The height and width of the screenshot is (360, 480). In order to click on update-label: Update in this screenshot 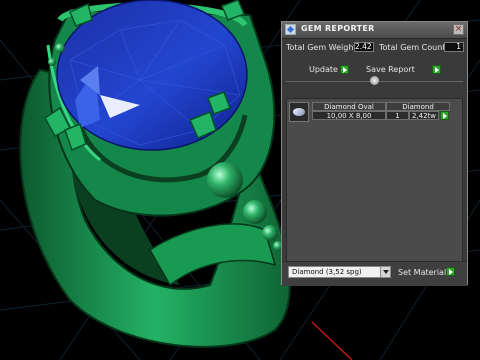, I will do `click(323, 69)`.